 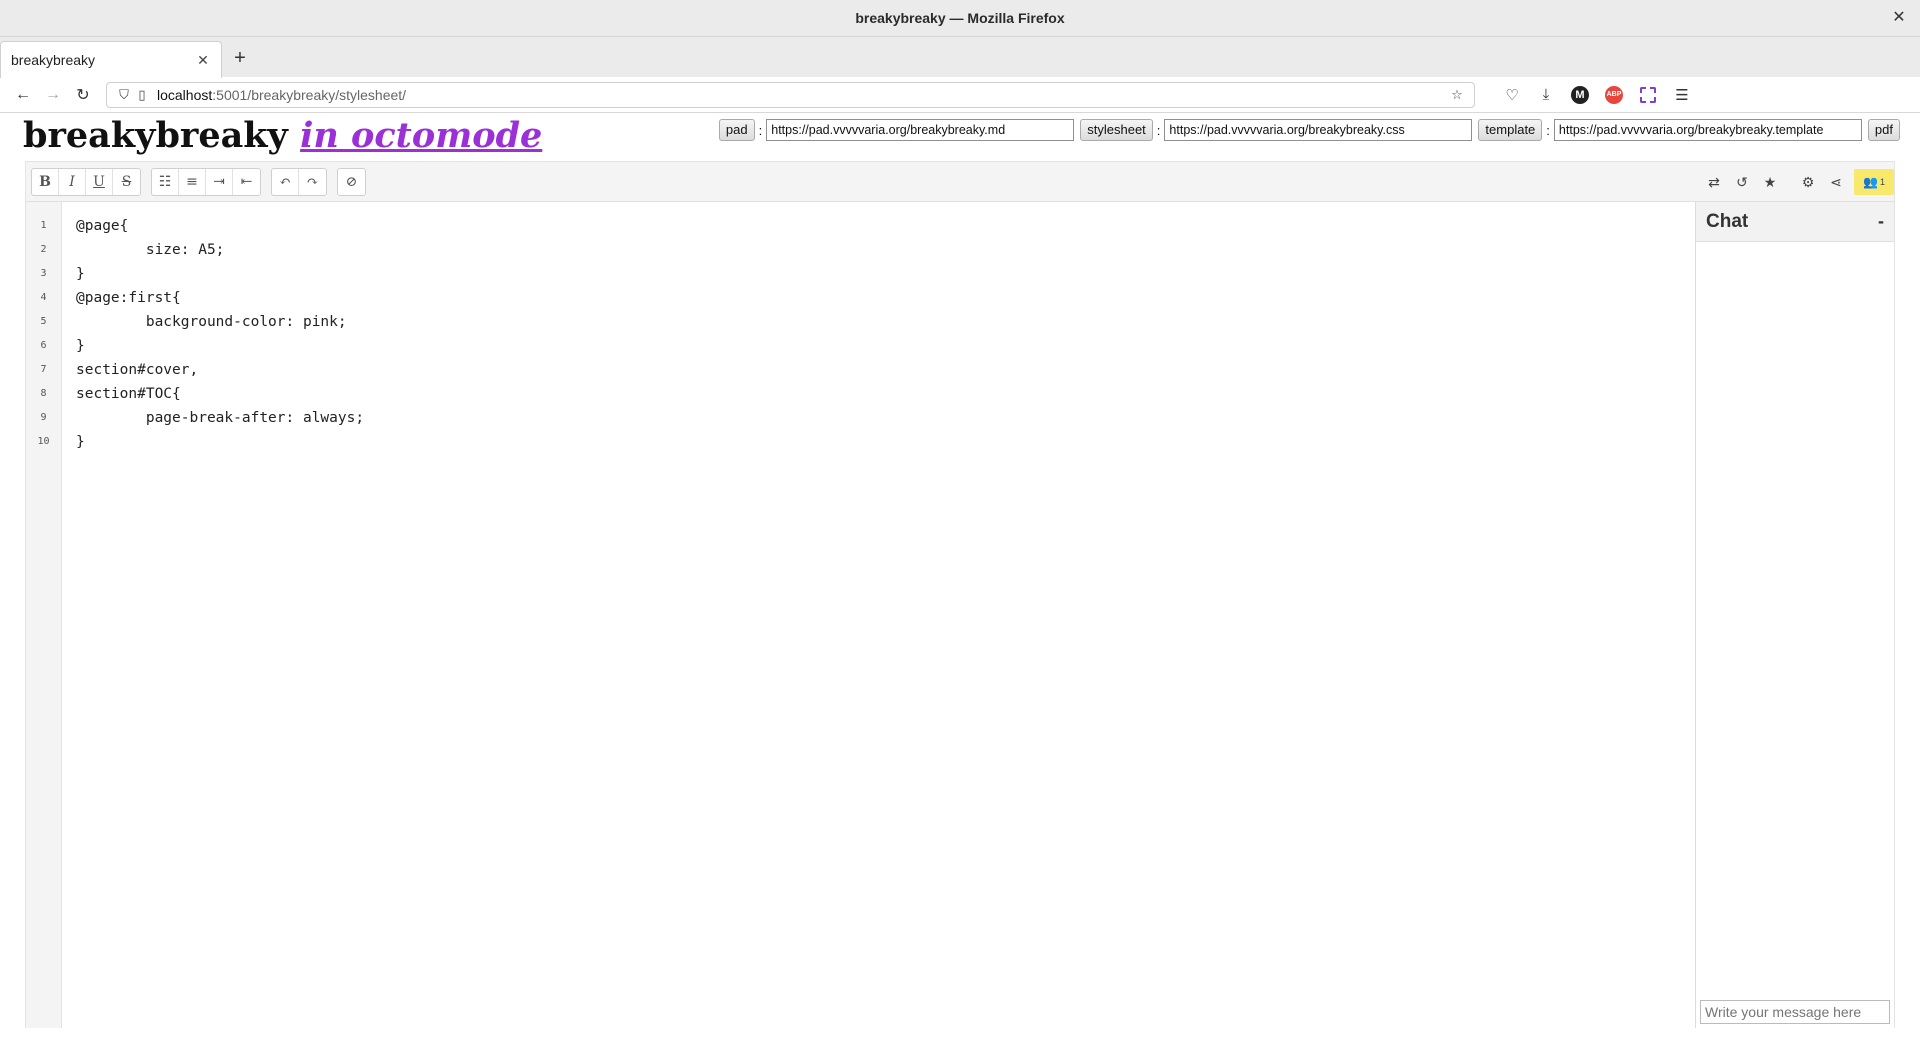 I want to click on download-icon: ⤓, so click(x=1546, y=95).